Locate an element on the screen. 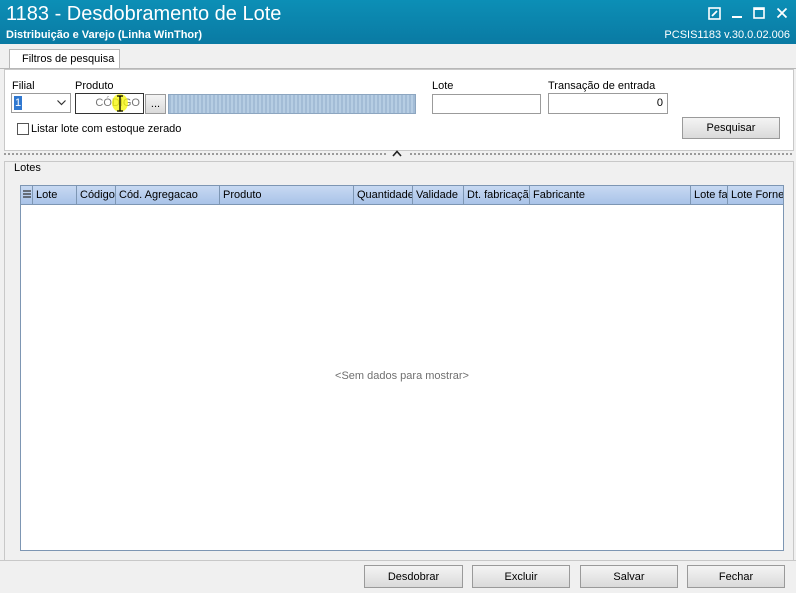  column-header-validade: Validade is located at coordinates (438, 195).